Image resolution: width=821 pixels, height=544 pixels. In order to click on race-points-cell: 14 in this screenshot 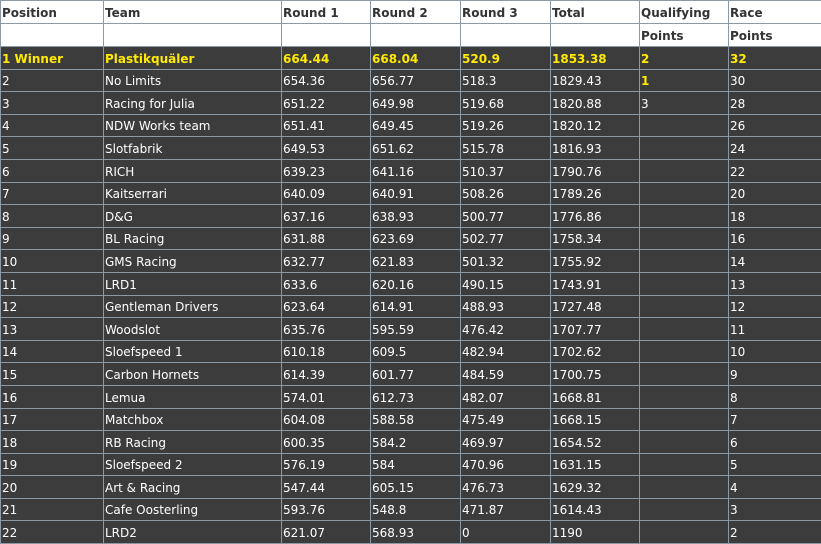, I will do `click(774, 261)`.